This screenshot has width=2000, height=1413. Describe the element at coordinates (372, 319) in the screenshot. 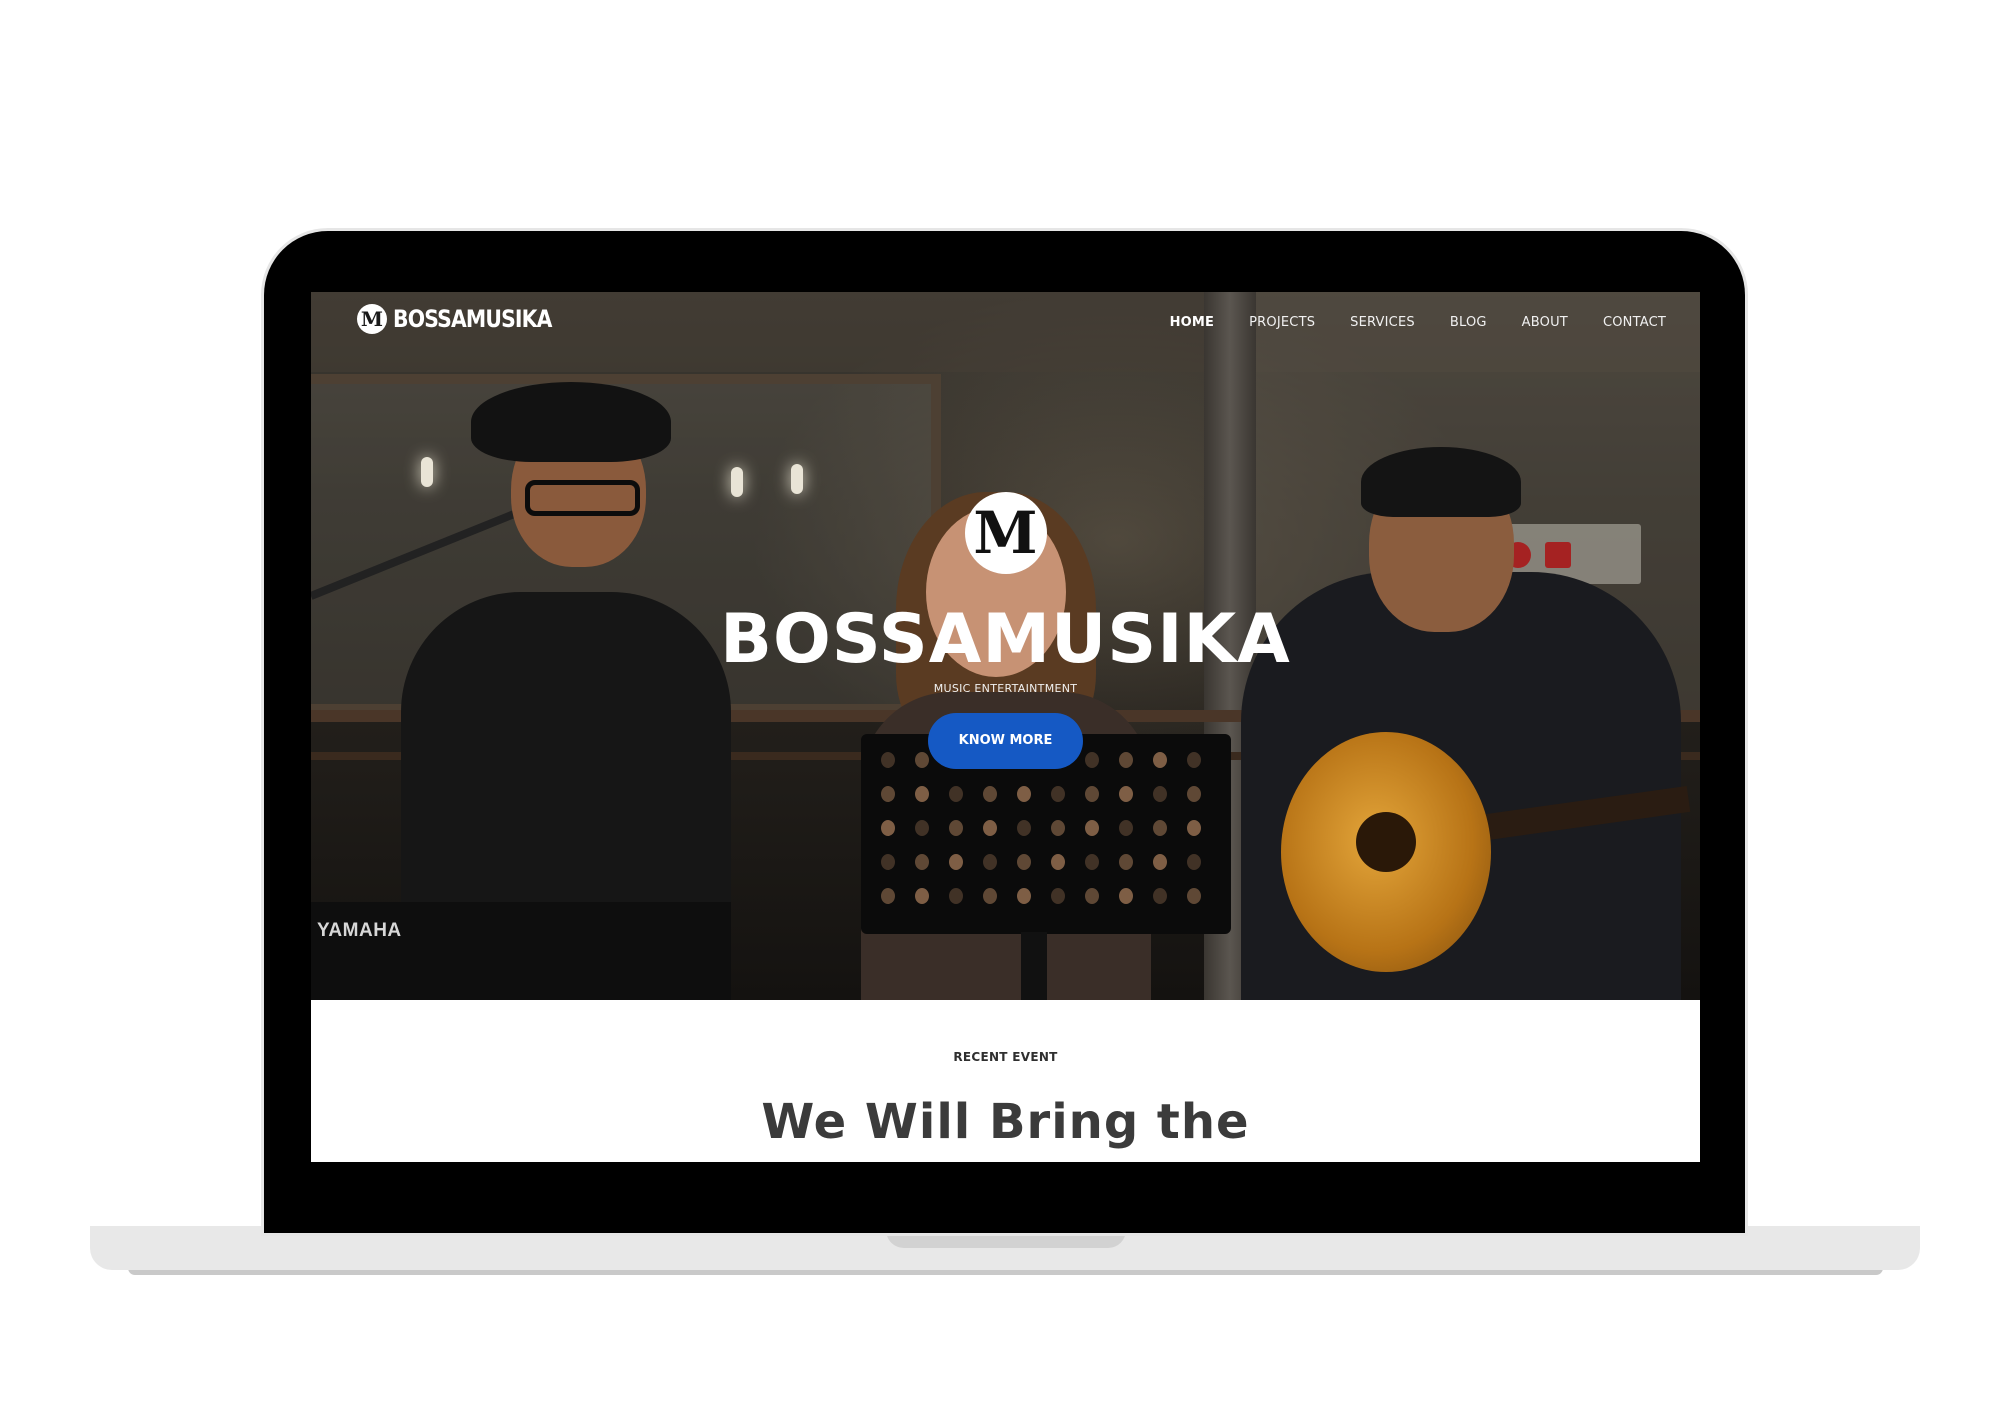

I see `logo-mark-icon: M` at that location.